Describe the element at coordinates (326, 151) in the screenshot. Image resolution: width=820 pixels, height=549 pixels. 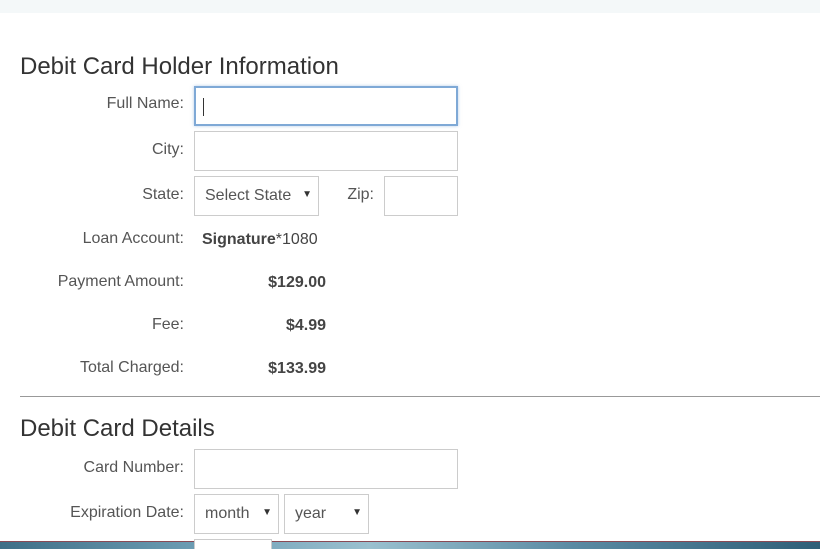
I see `city-input` at that location.